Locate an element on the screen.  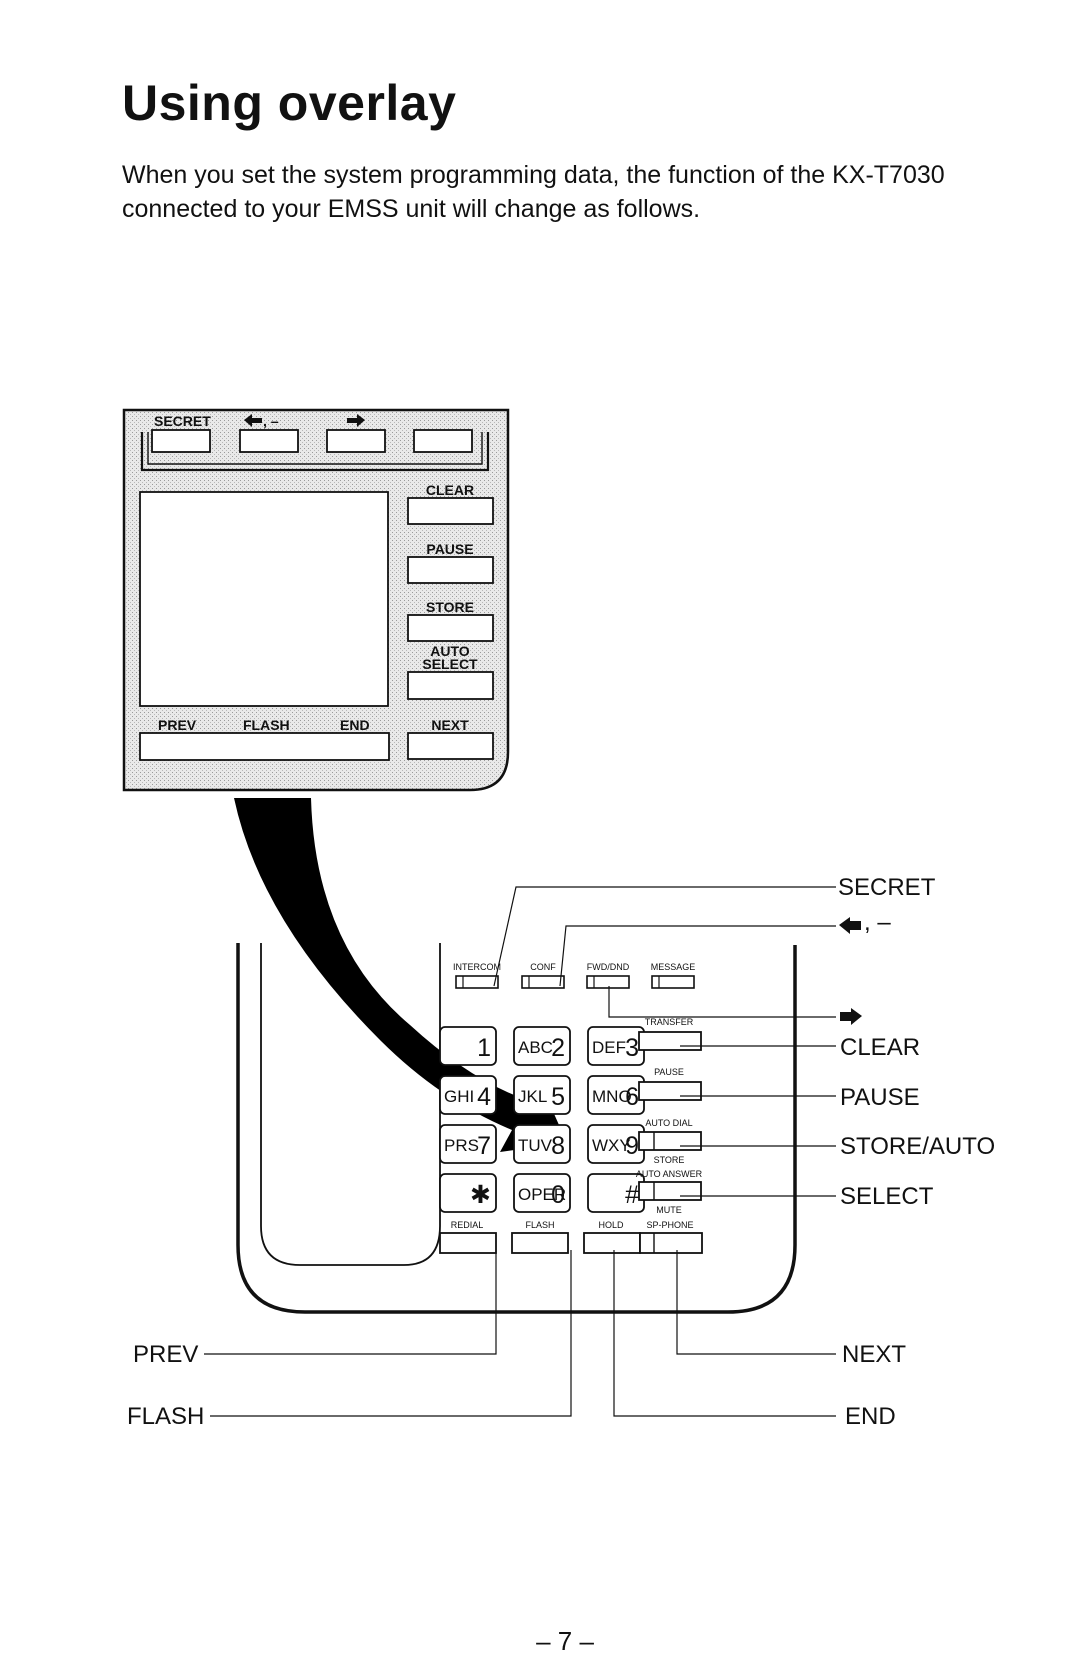
overlay-label-left-arrow: , – is located at coordinates (271, 421).